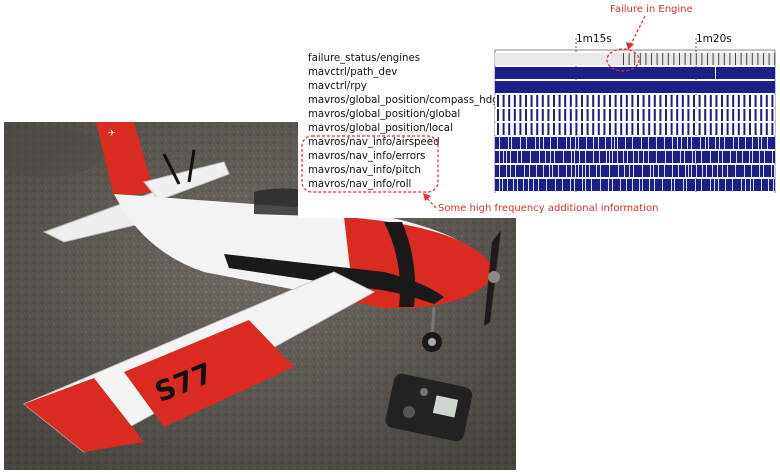 The image size is (780, 475). I want to click on topic-mavctrl-rpy: mavctrl/rpy, so click(403, 87).